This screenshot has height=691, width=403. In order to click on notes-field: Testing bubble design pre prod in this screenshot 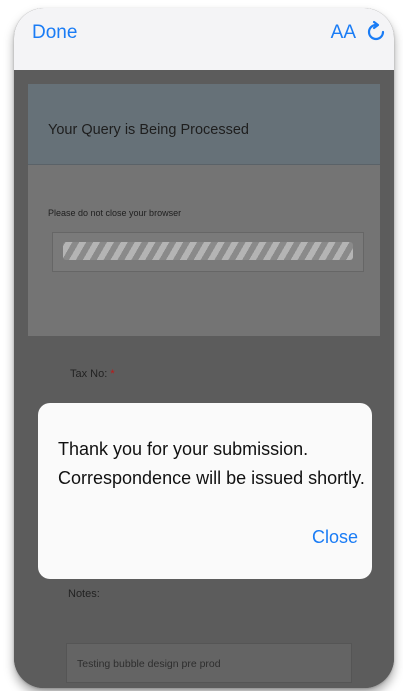, I will do `click(209, 663)`.